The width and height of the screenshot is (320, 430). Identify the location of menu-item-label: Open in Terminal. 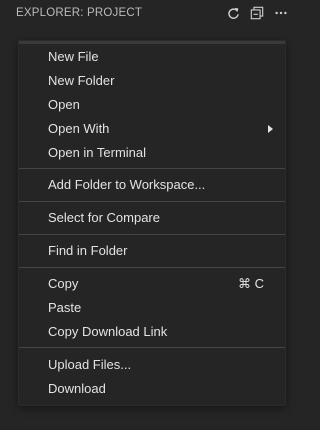
(97, 152).